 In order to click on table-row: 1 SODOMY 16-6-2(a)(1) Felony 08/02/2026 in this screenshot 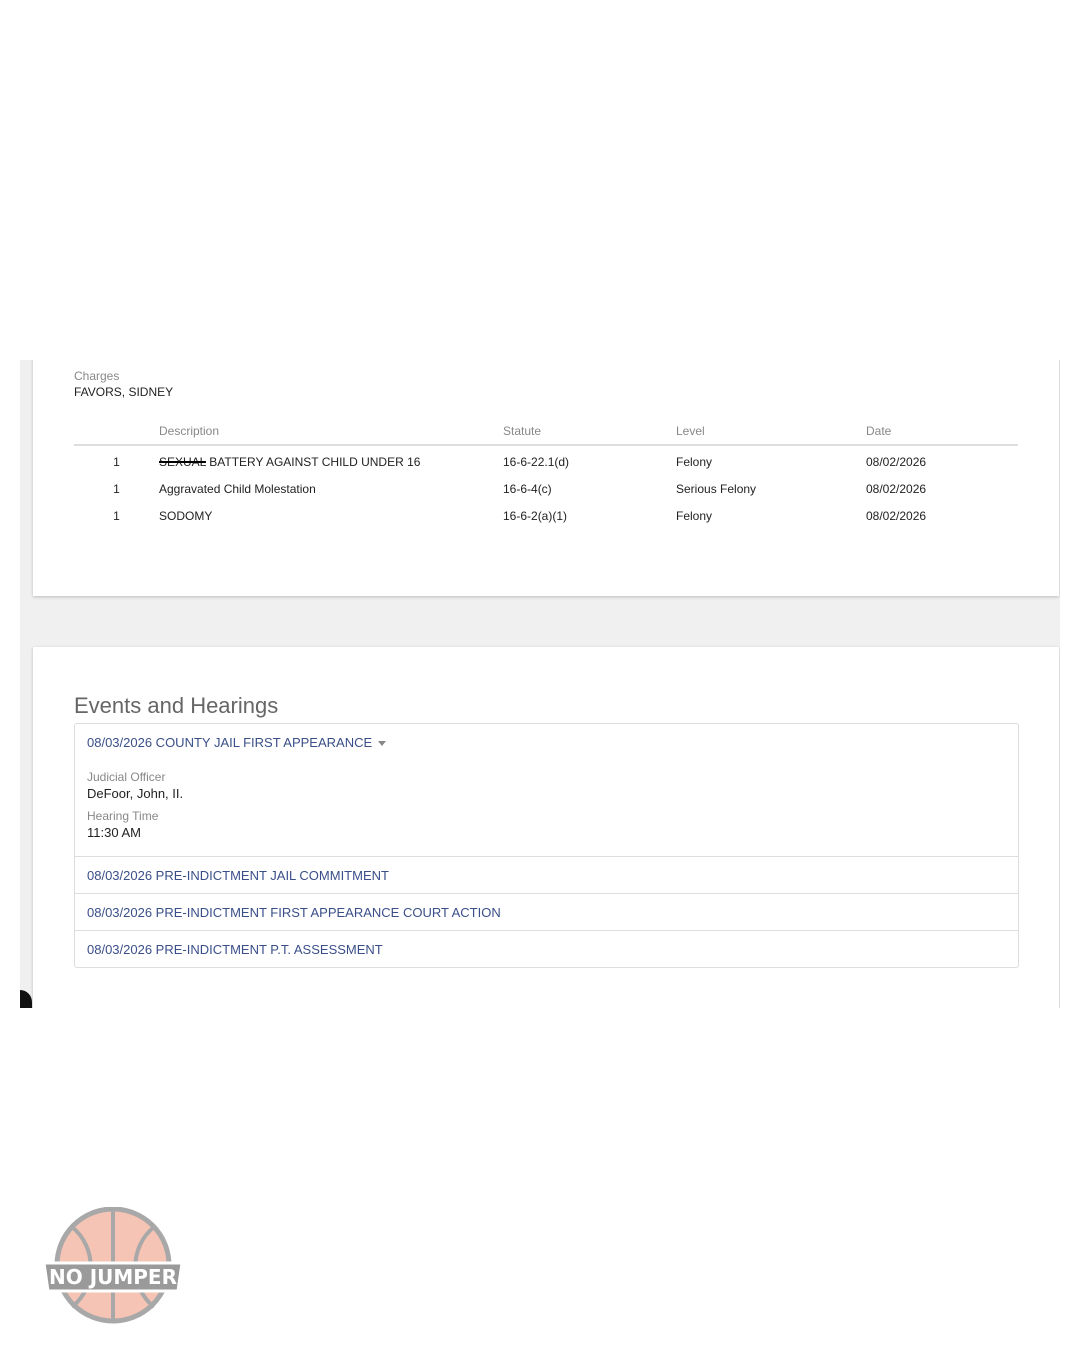, I will do `click(546, 515)`.